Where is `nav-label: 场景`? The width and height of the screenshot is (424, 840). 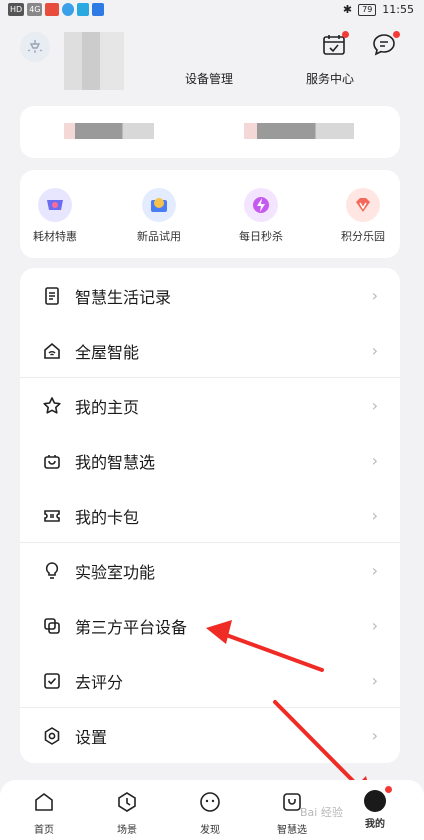 nav-label: 场景 is located at coordinates (127, 830).